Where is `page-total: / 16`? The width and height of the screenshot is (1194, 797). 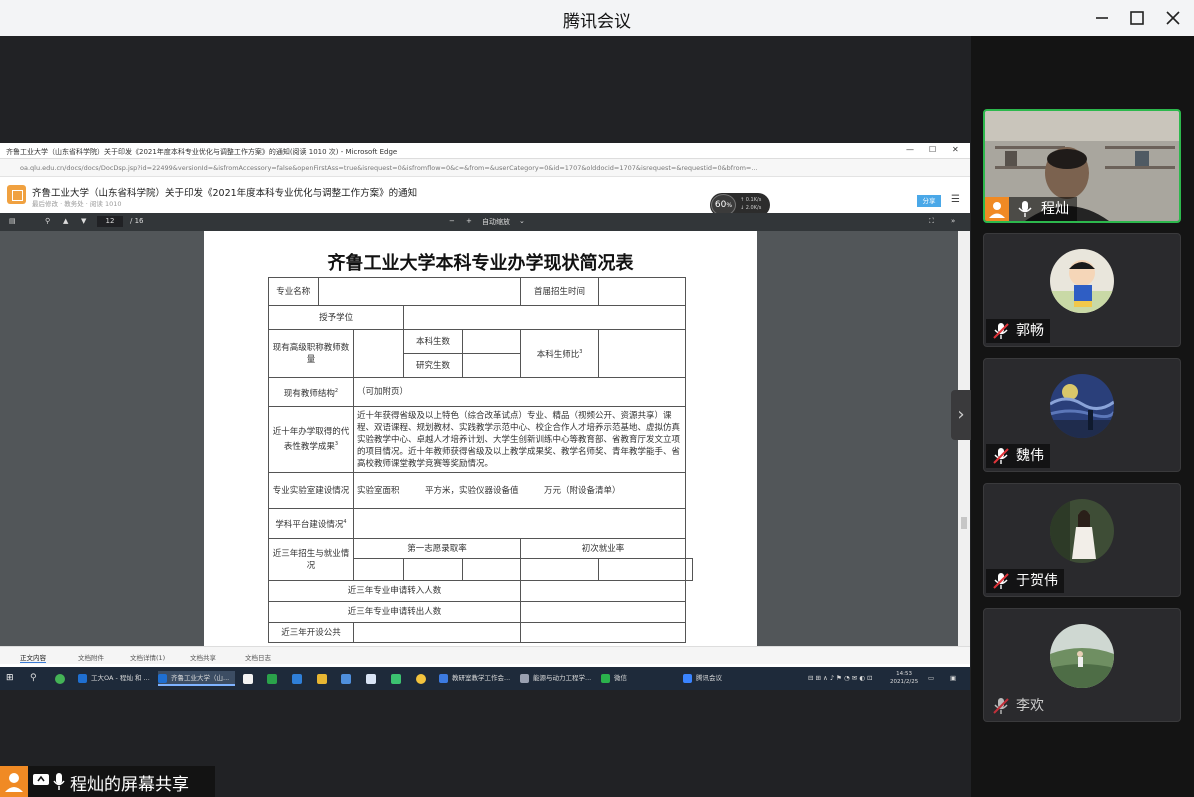 page-total: / 16 is located at coordinates (137, 221).